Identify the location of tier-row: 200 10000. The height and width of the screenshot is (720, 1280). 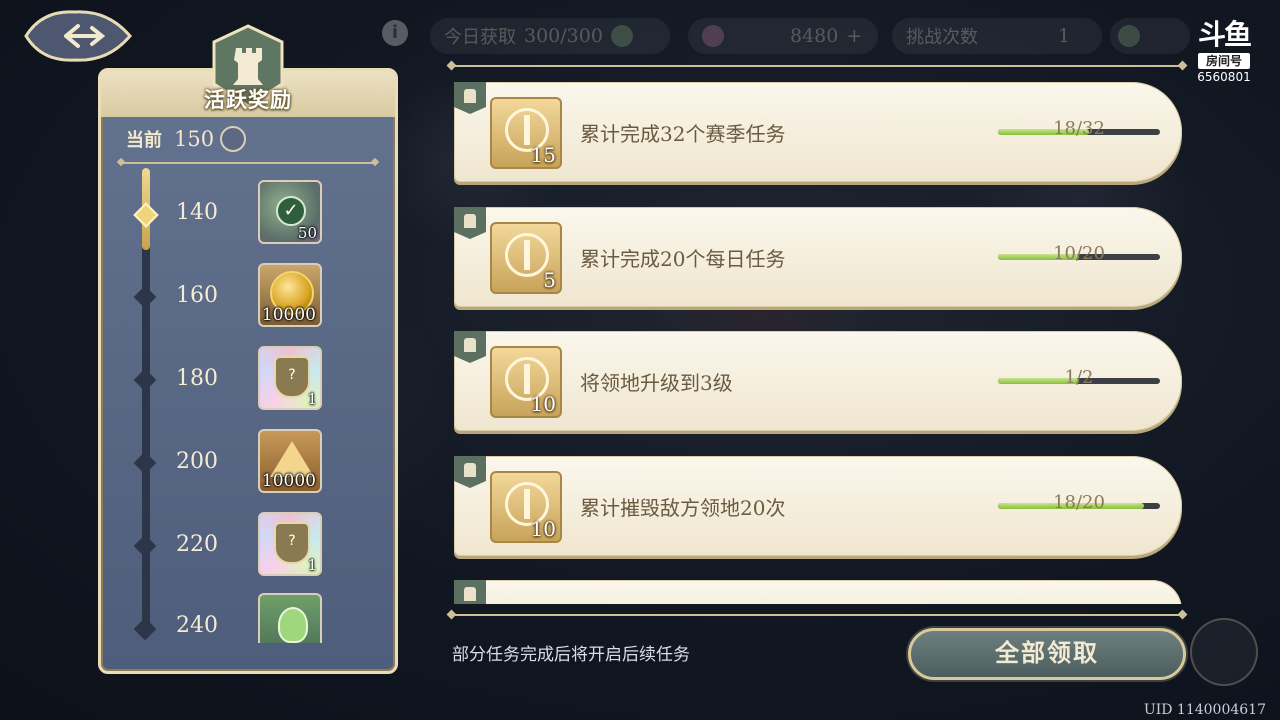
(248, 463).